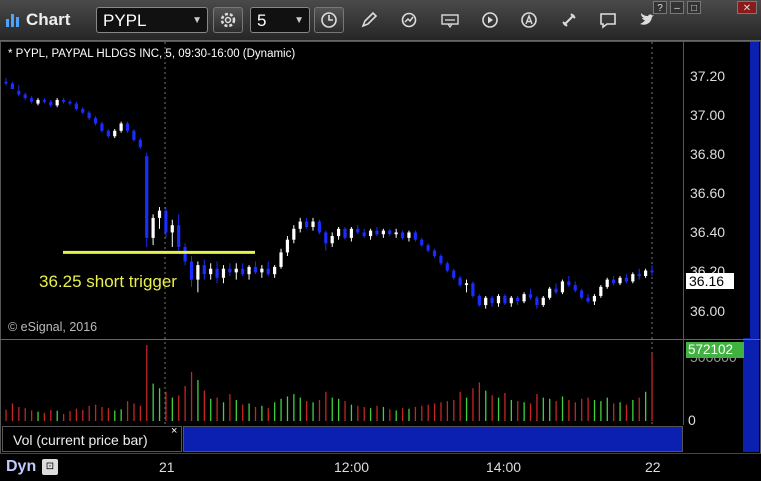  Describe the element at coordinates (50, 467) in the screenshot. I see `lock-icon: ⊡` at that location.